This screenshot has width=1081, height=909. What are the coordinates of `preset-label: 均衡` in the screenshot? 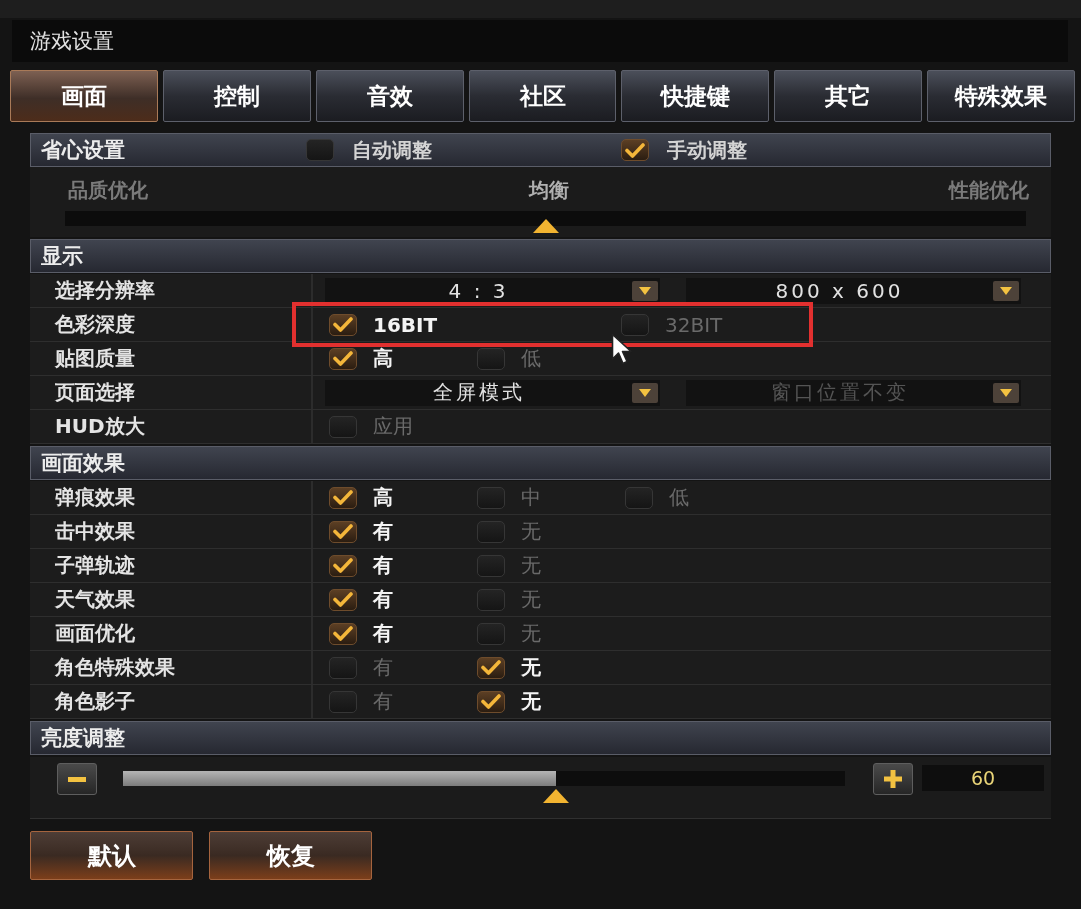 It's located at (548, 189).